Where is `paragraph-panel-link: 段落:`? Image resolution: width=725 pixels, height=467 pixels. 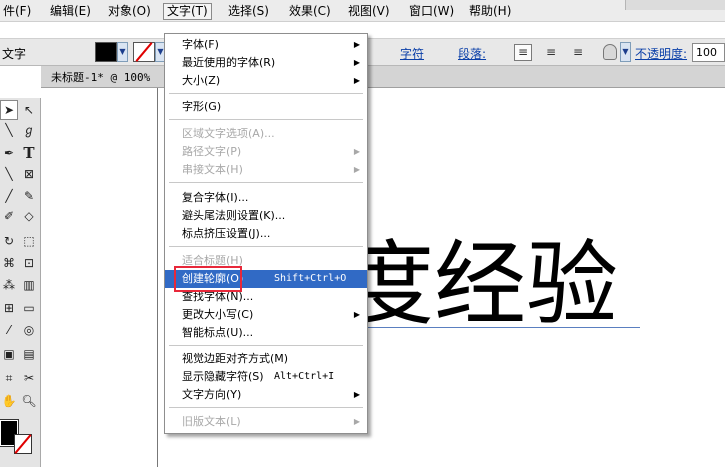 paragraph-panel-link: 段落: is located at coordinates (472, 53).